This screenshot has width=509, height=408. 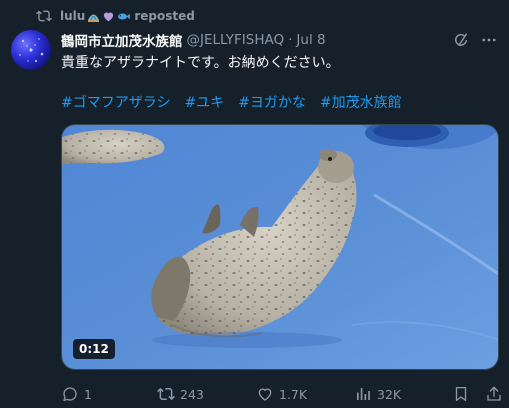 I want to click on hashtag-link: #ゴマフアザラシ, so click(x=115, y=102).